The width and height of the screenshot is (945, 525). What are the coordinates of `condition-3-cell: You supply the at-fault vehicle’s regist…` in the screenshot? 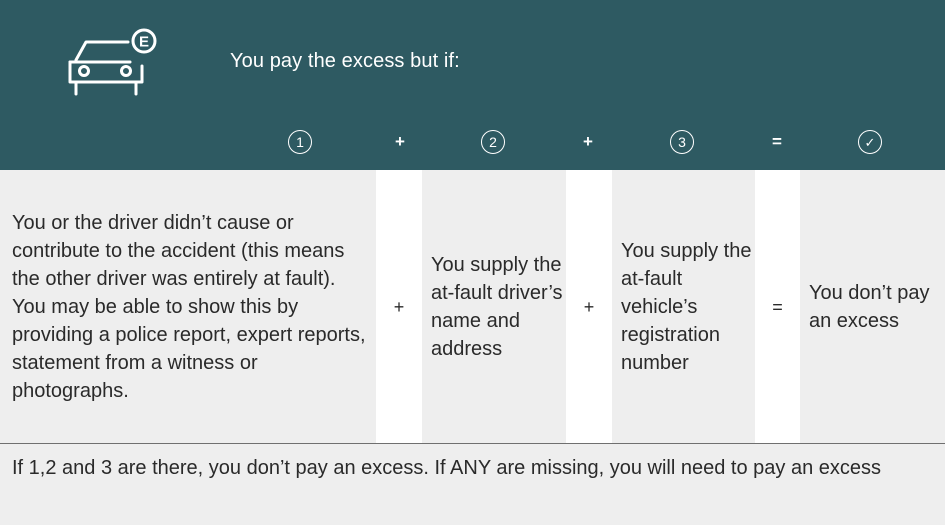 It's located at (683, 306).